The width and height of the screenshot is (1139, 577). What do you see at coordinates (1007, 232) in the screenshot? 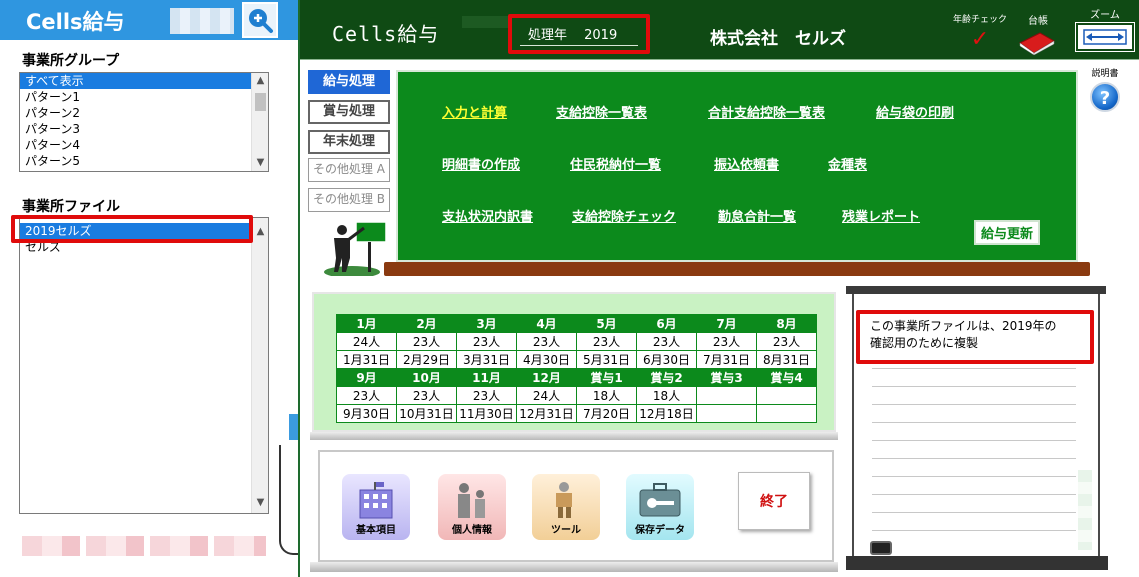
I see `salary-update-button: 給与更新` at bounding box center [1007, 232].